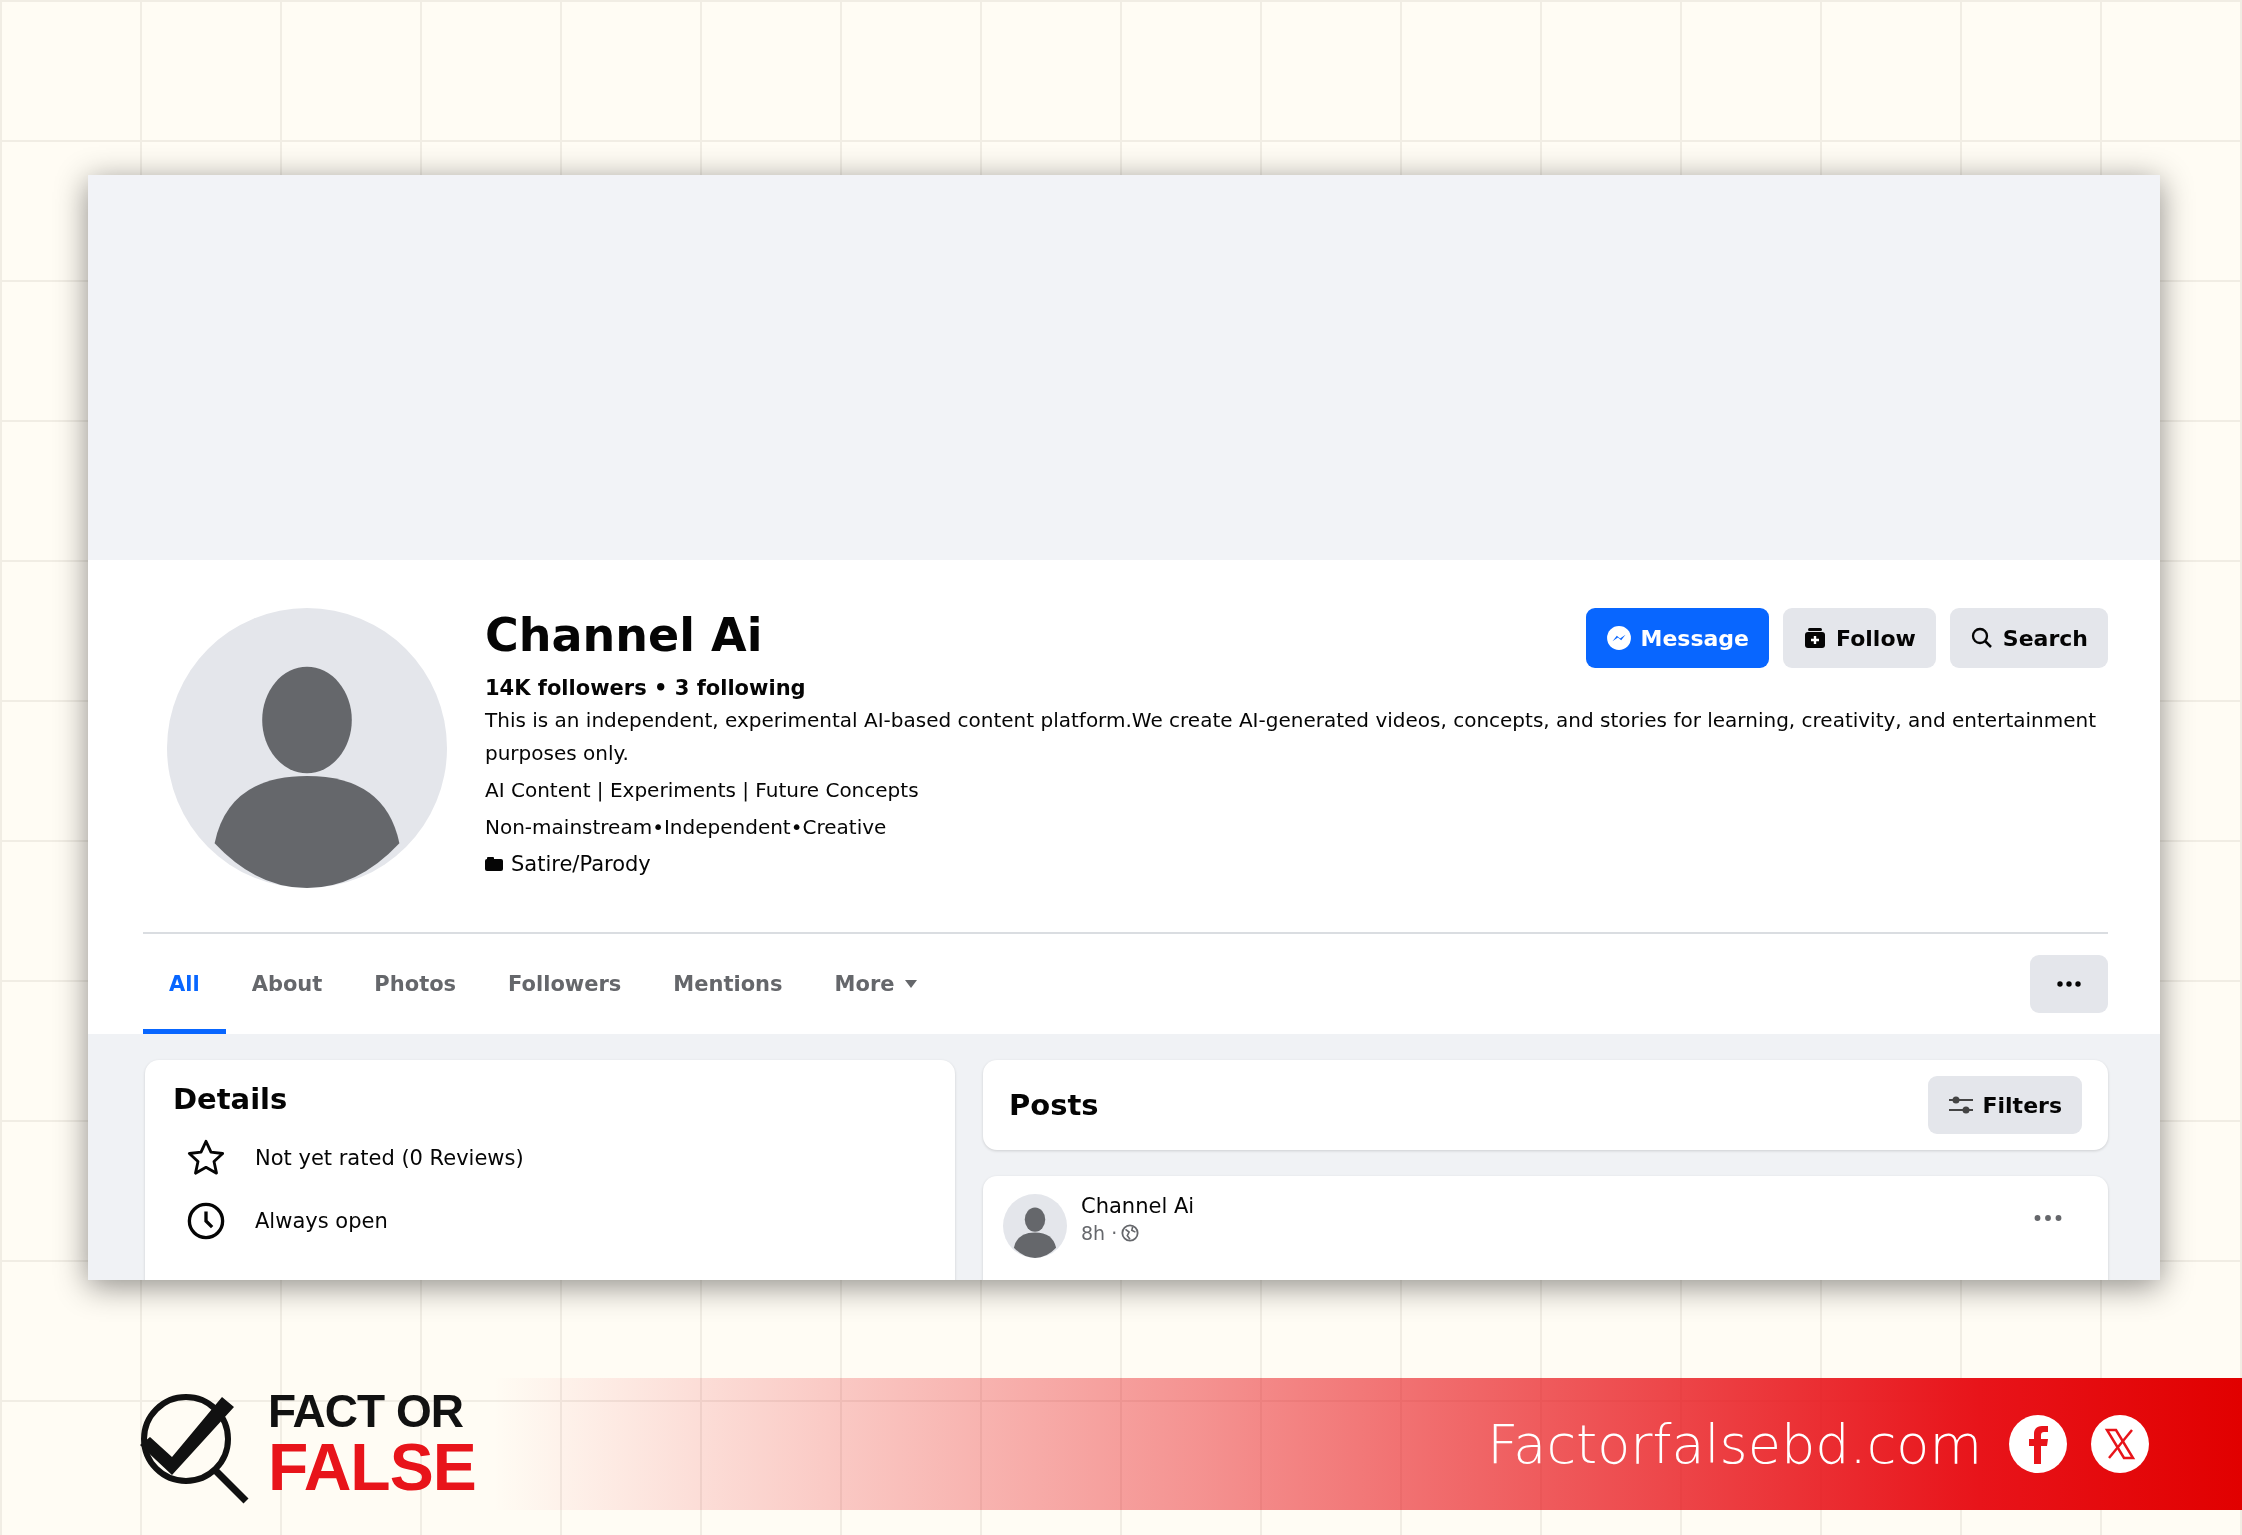 This screenshot has height=1535, width=2242. I want to click on logo-text: FALSE, so click(372, 1467).